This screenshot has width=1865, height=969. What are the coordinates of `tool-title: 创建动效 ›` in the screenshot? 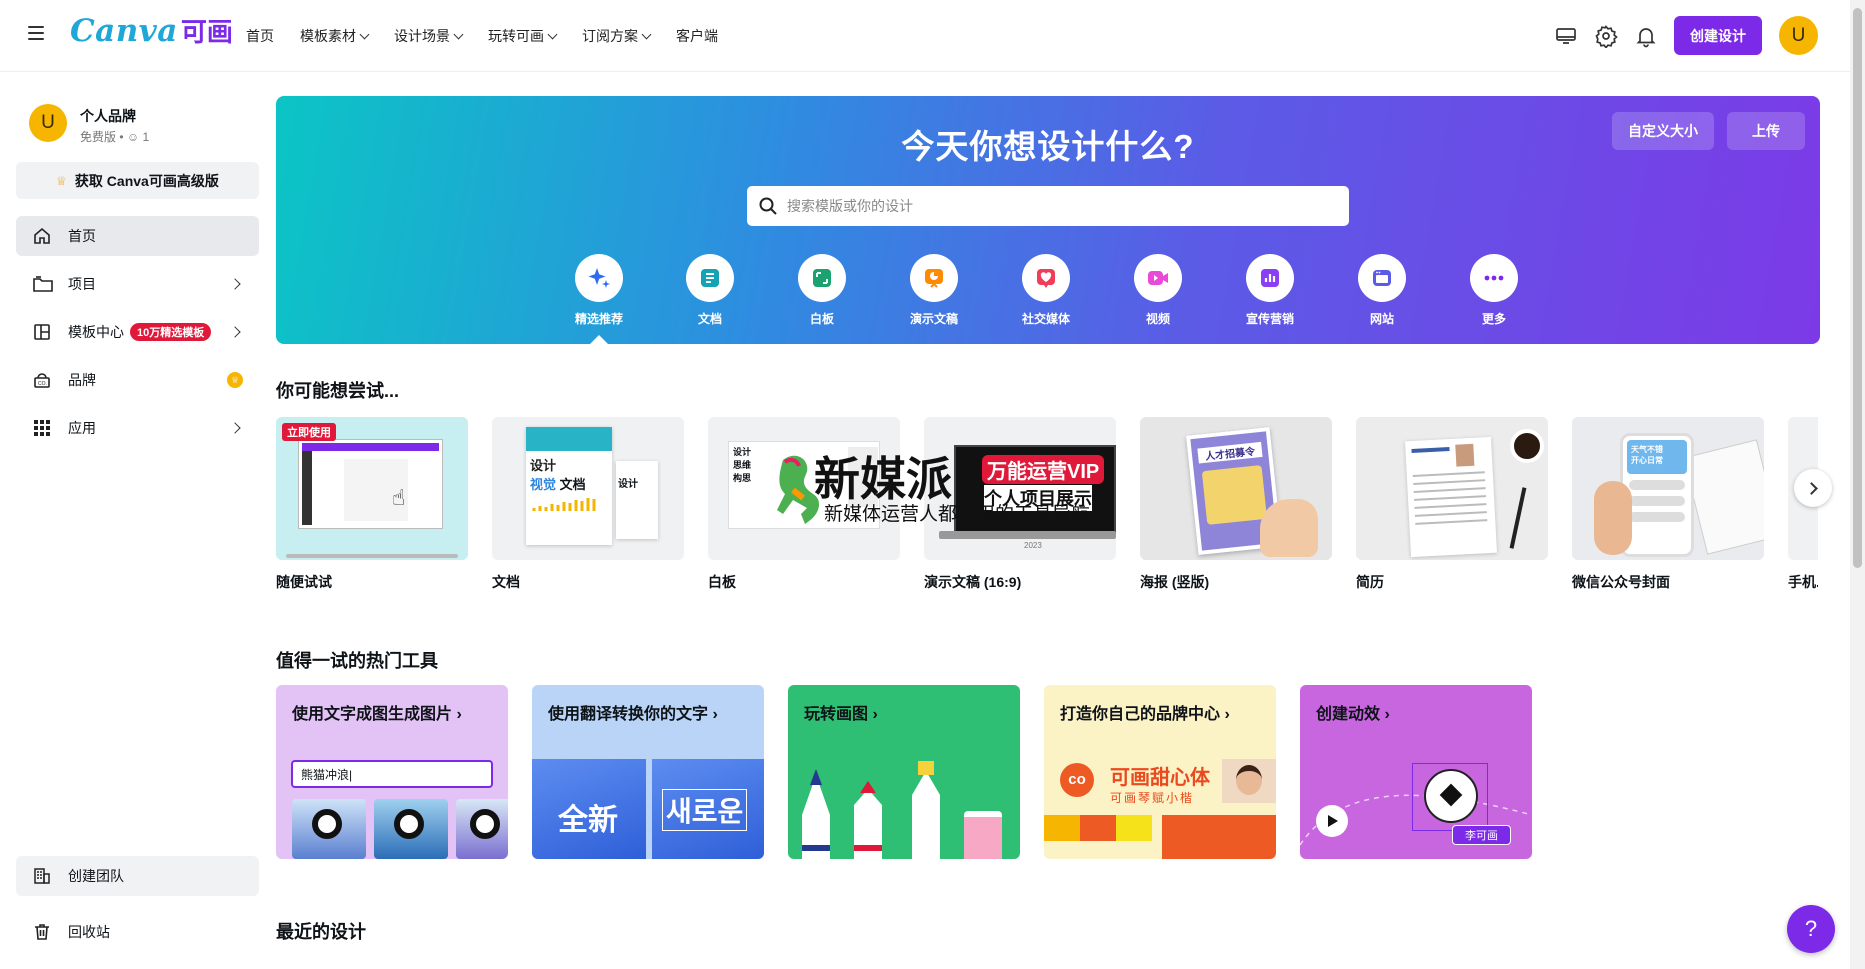 It's located at (1353, 714).